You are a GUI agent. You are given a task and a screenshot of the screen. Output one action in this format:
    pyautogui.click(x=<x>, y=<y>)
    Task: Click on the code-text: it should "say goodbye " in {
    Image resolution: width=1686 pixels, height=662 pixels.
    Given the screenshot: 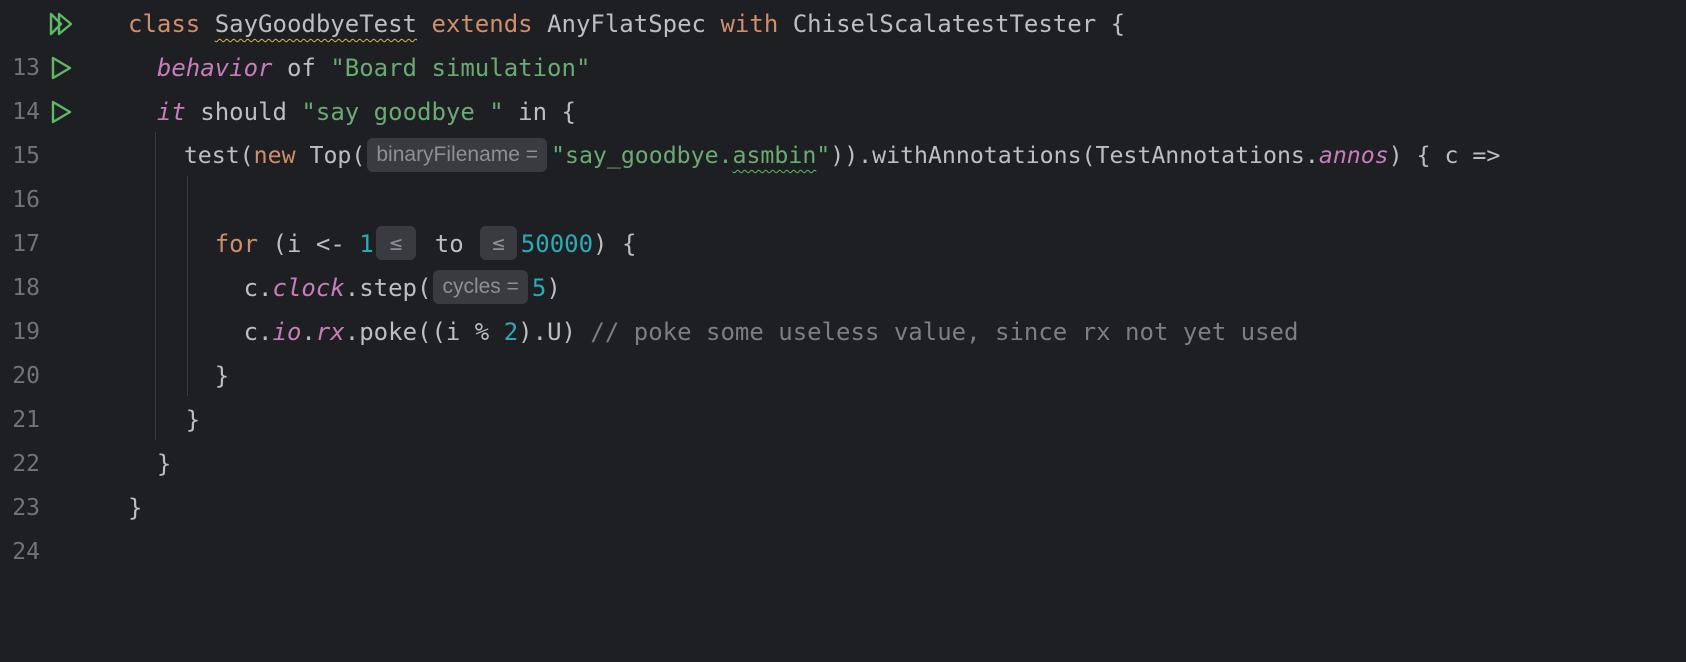 What is the action you would take?
    pyautogui.click(x=366, y=112)
    